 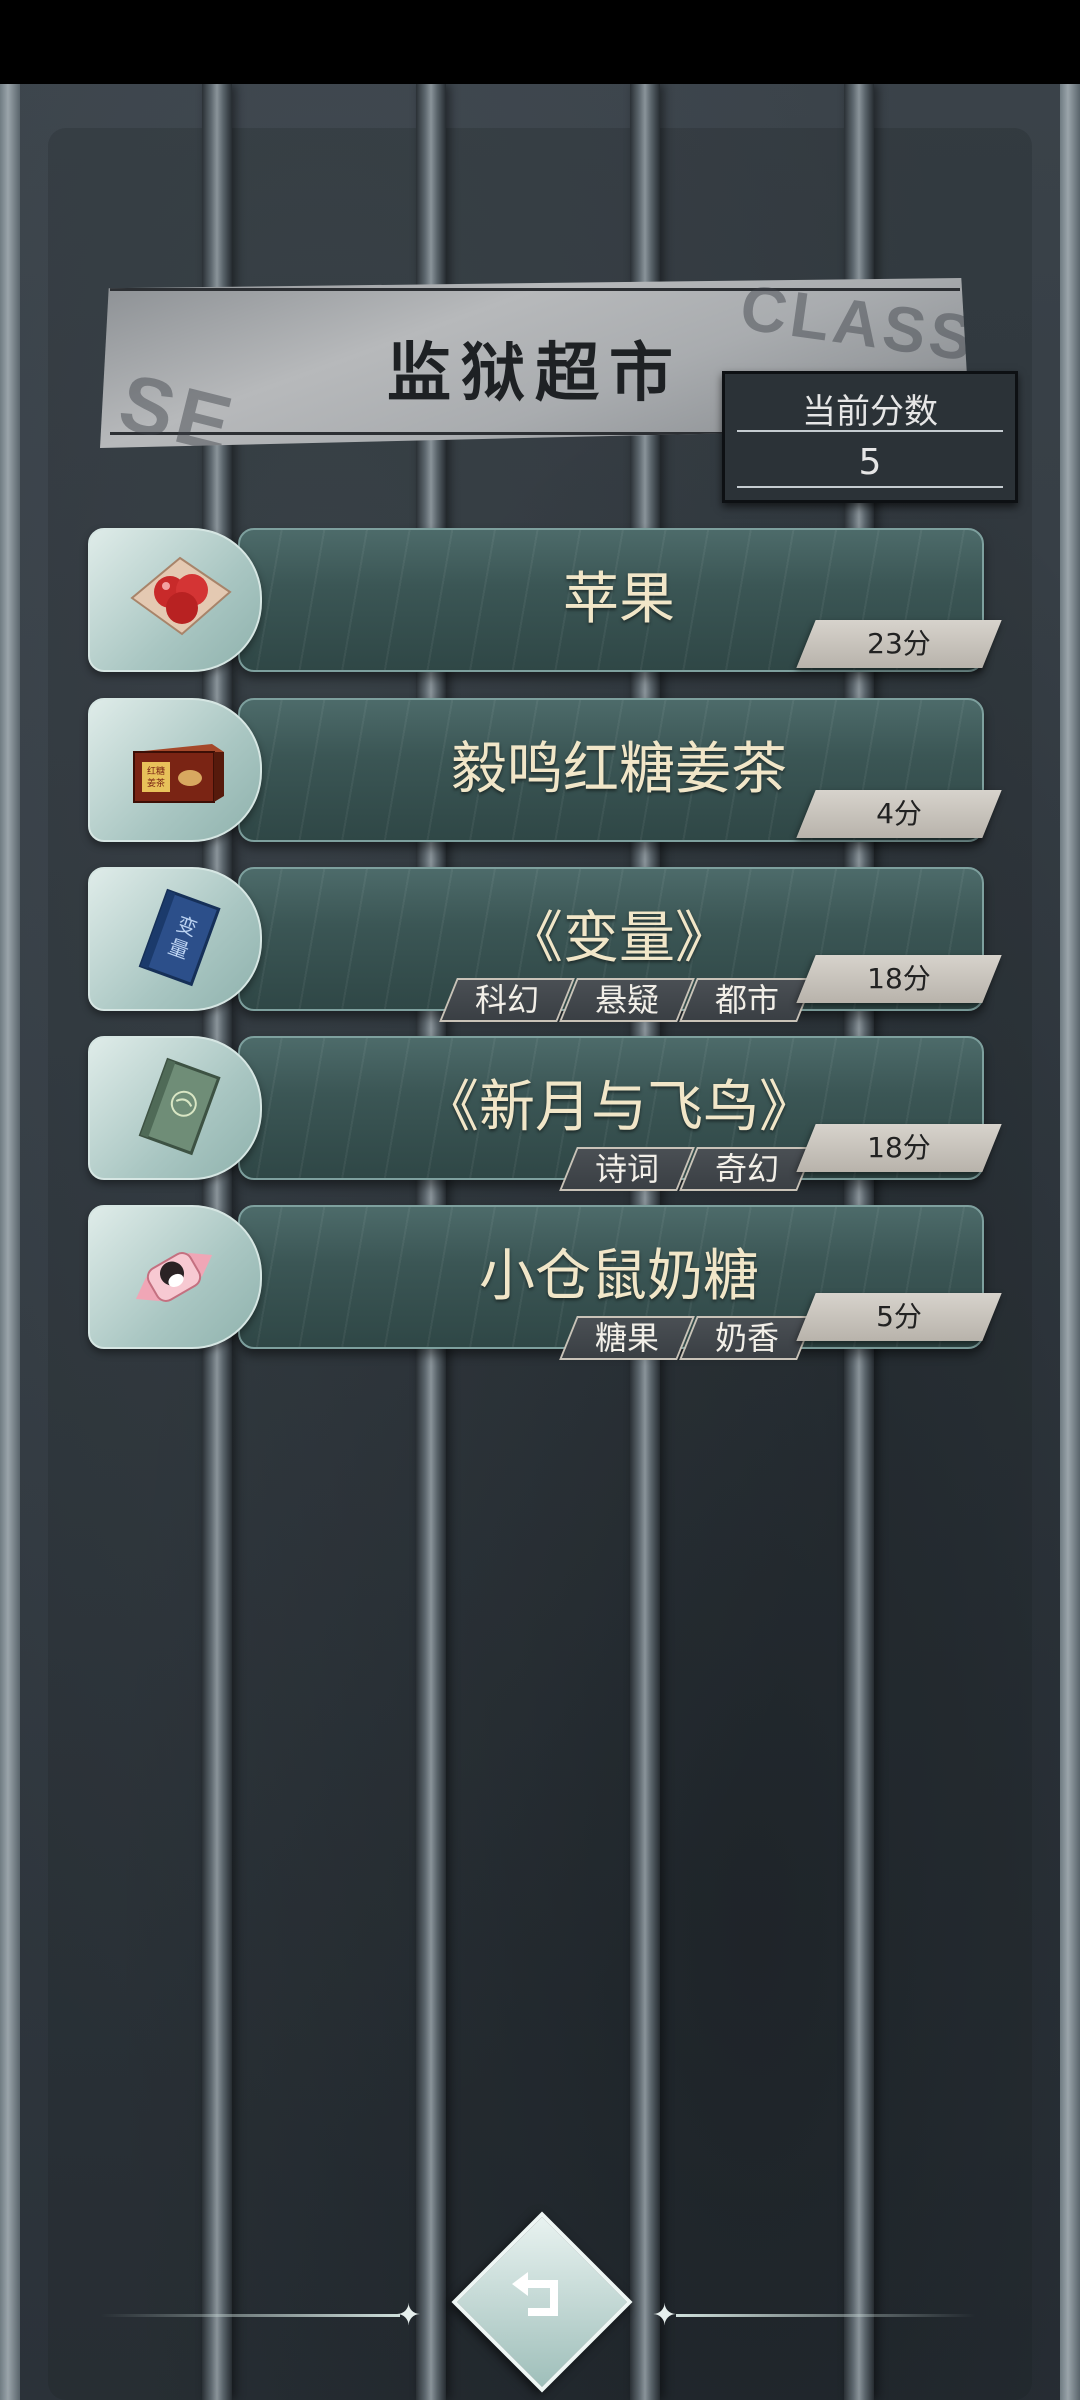 I want to click on score-value: 5, so click(x=870, y=462).